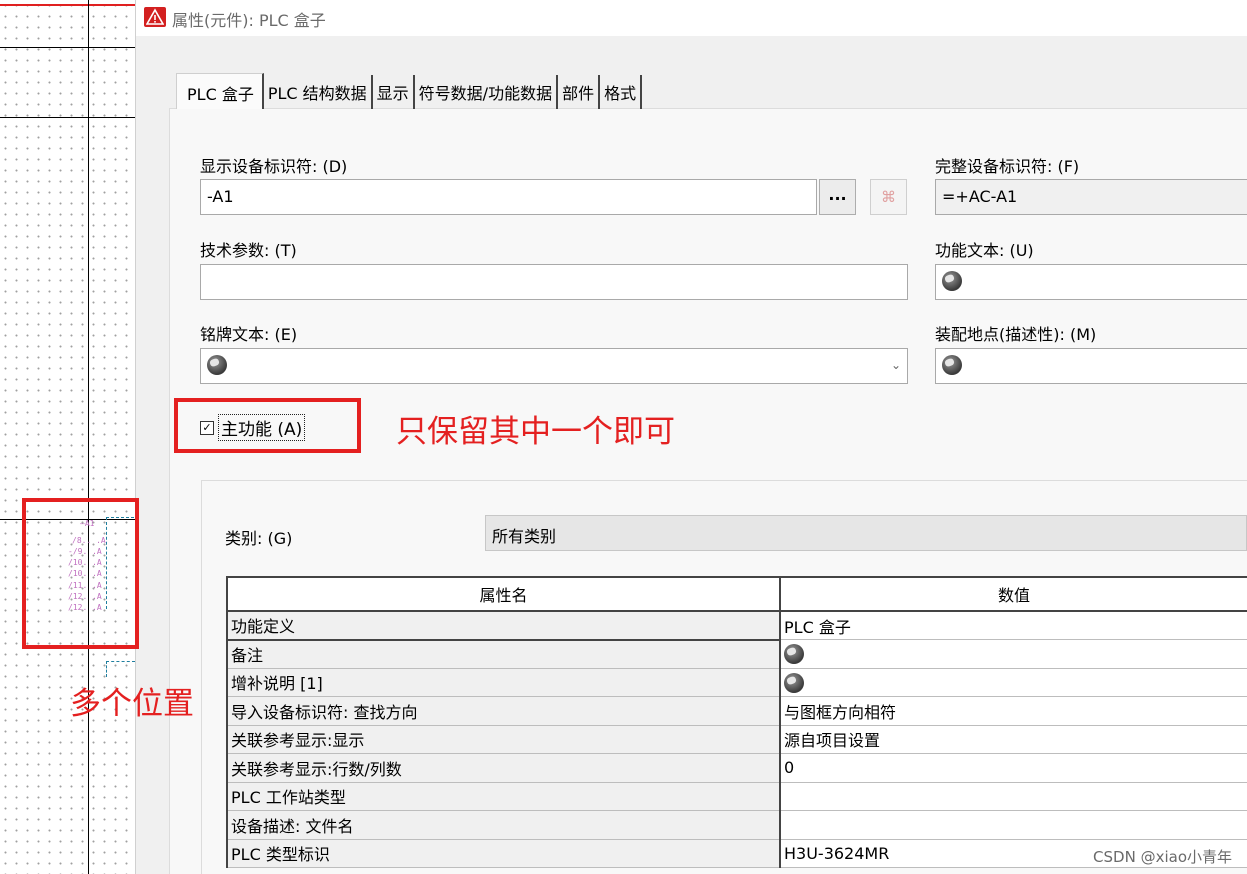  What do you see at coordinates (1013, 594) in the screenshot?
I see `column-header-value: 数值` at bounding box center [1013, 594].